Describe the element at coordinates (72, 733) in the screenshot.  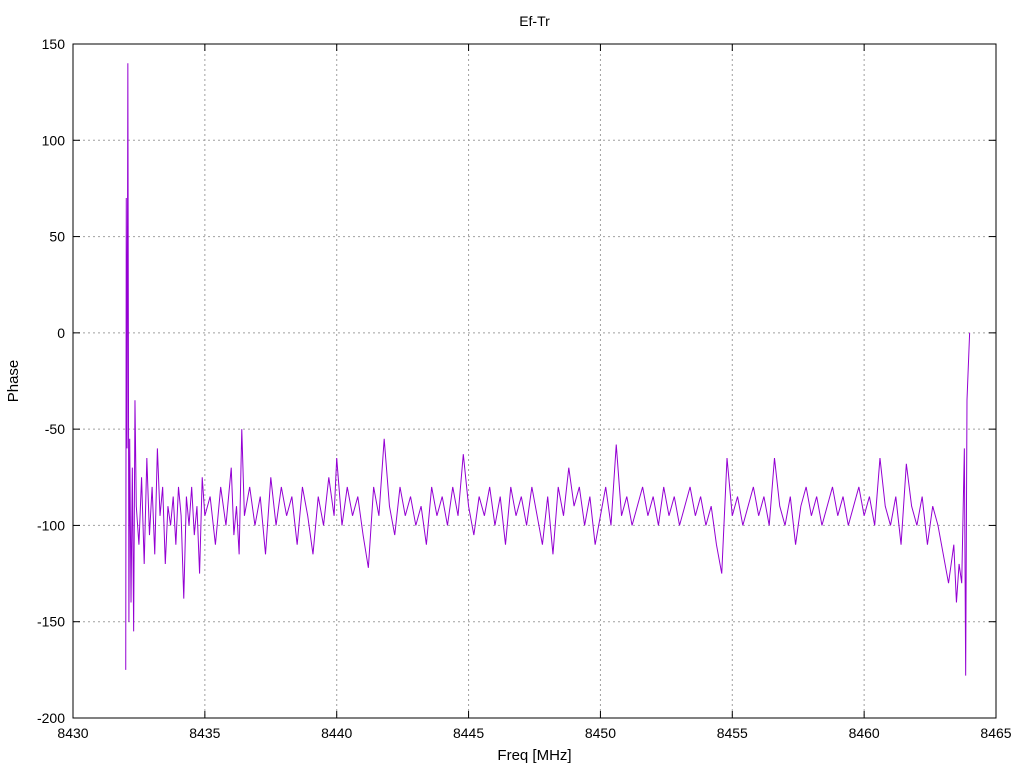
I see `x-tick-label: 8430` at that location.